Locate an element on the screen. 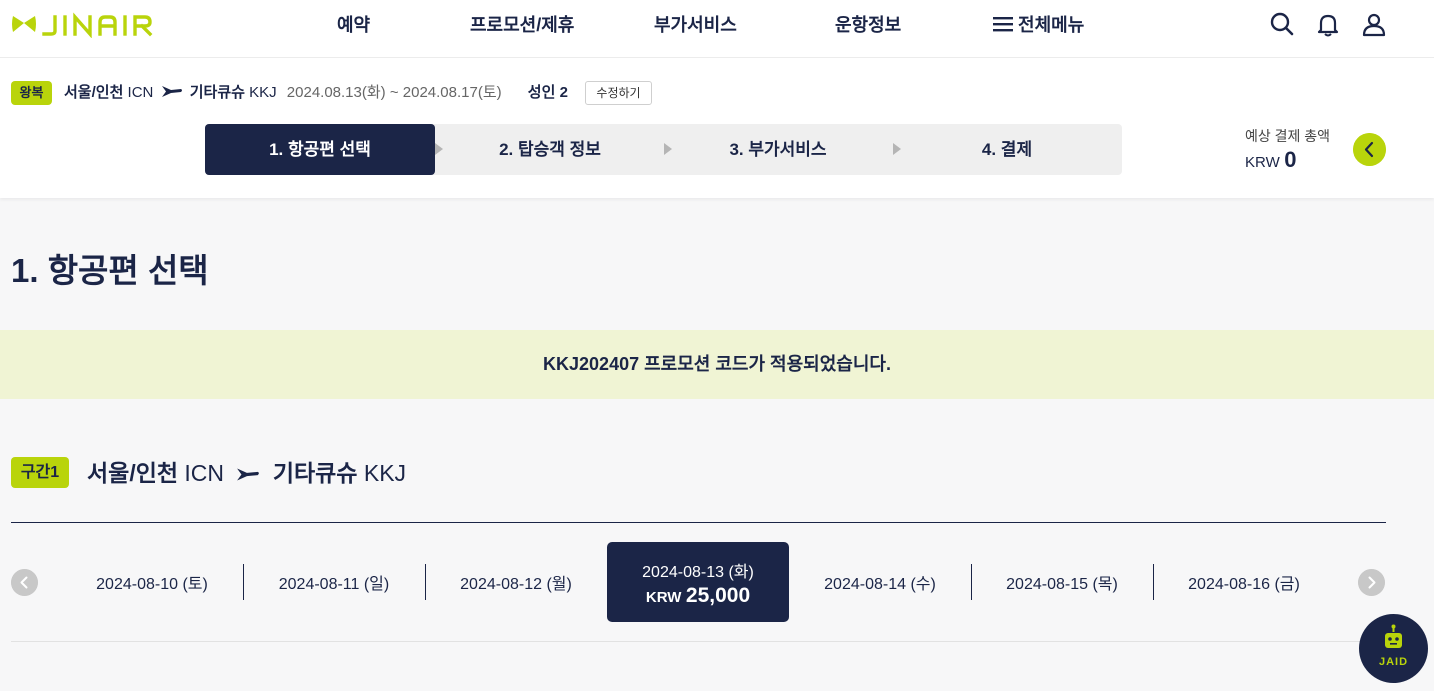 Image resolution: width=1434 pixels, height=691 pixels. segment-dest-code: KKJ is located at coordinates (385, 473).